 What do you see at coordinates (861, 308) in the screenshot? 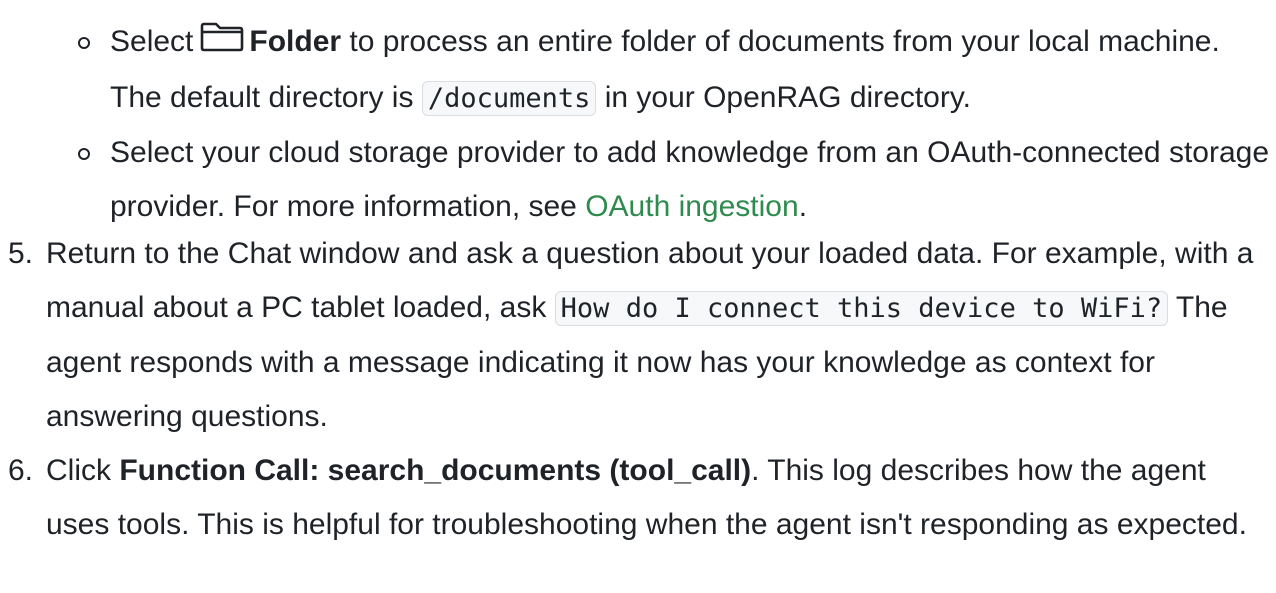
I see `example-question-code: How do I connect this device to WiFi?` at bounding box center [861, 308].